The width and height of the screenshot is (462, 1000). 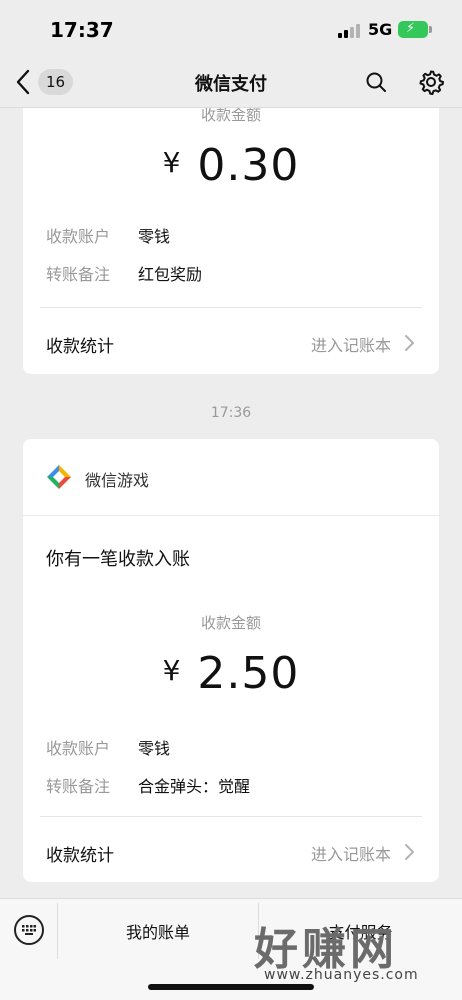 I want to click on status-bar: 17:37 5G ⚡, so click(x=231, y=28).